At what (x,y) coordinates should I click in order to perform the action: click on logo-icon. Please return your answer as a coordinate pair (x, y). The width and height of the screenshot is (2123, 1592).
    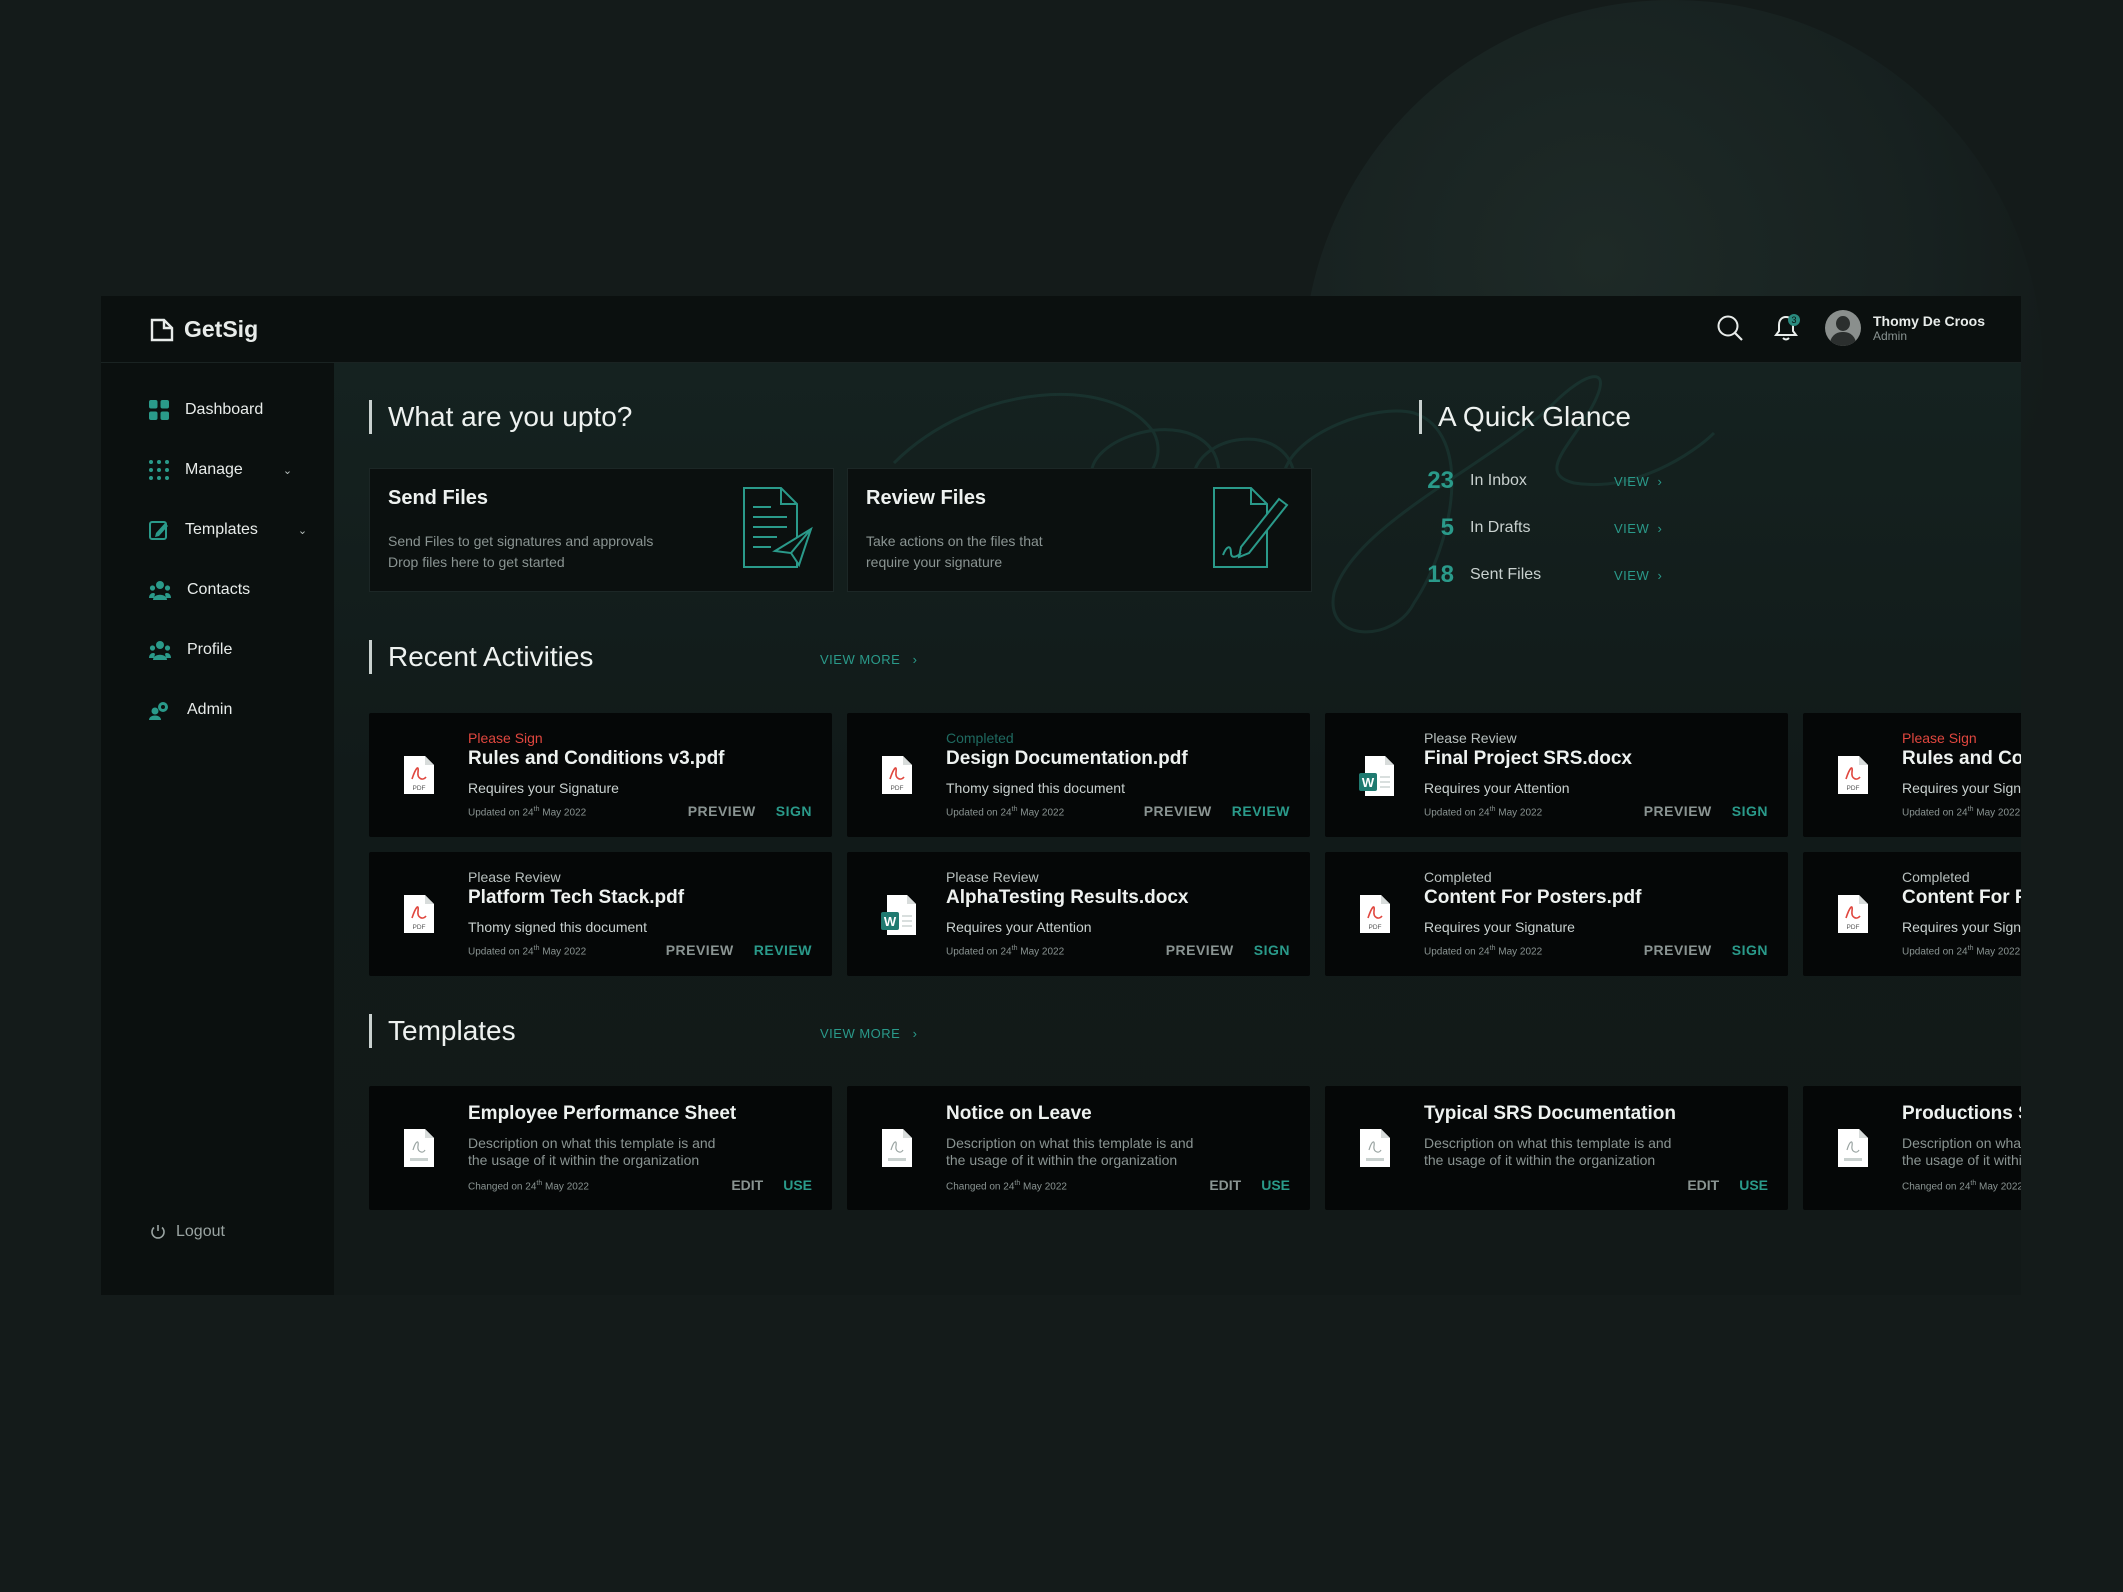
    Looking at the image, I should click on (162, 329).